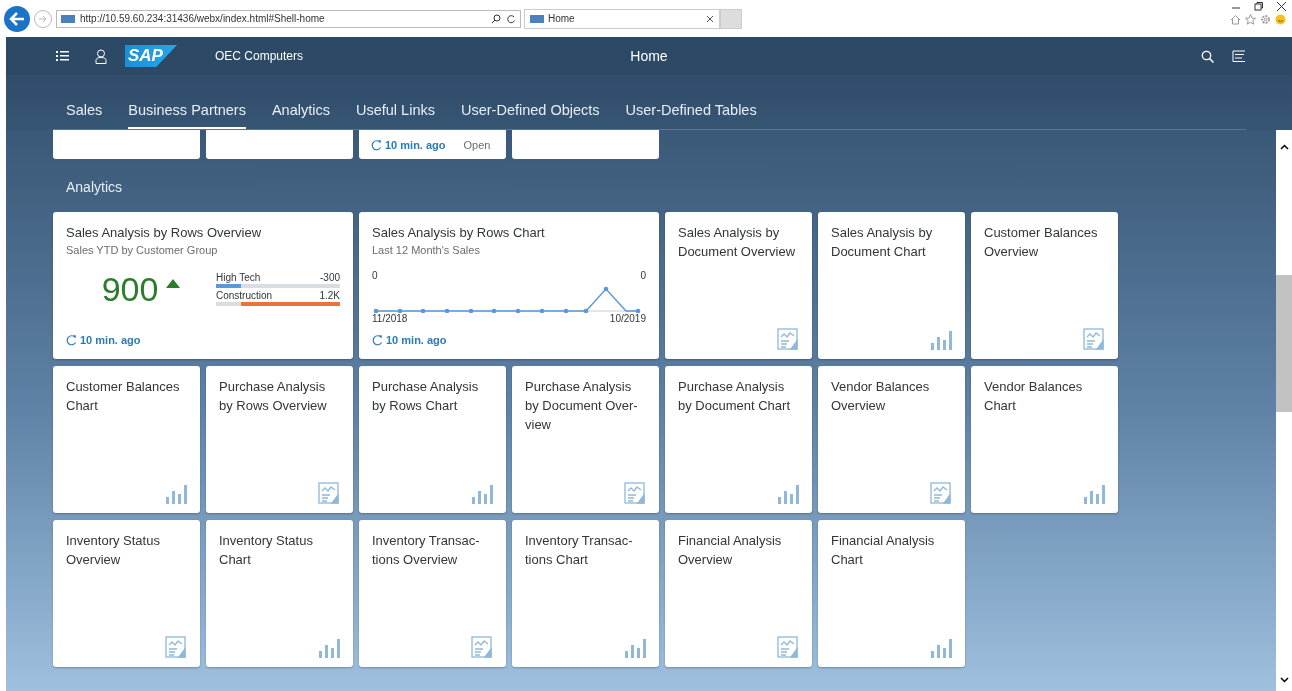 This screenshot has width=1292, height=691. I want to click on tile-status: Open, so click(477, 144).